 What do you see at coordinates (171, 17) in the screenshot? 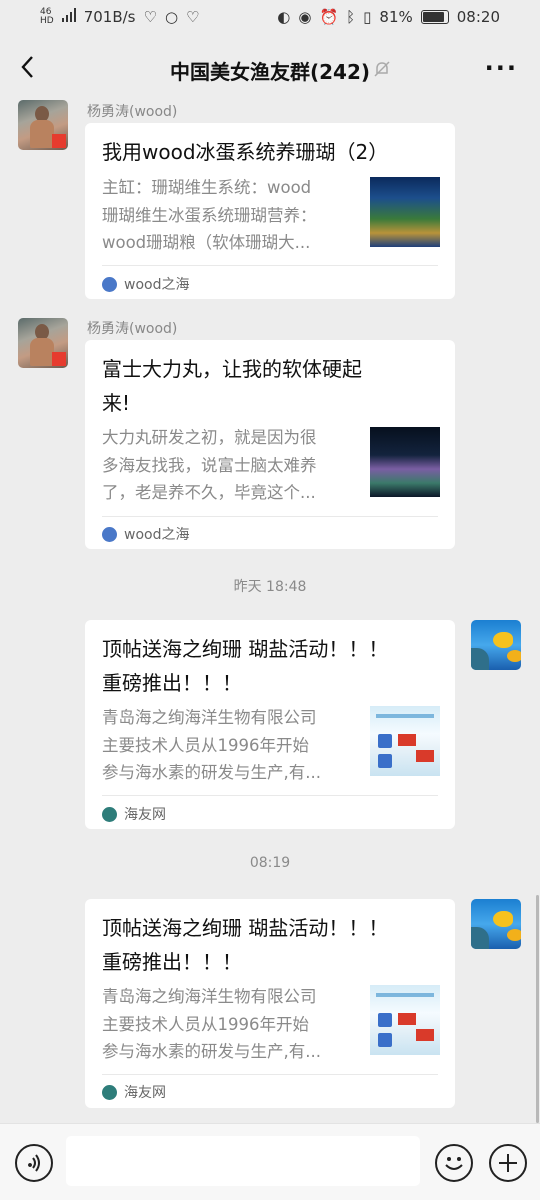
I see `circle-icon: ○` at bounding box center [171, 17].